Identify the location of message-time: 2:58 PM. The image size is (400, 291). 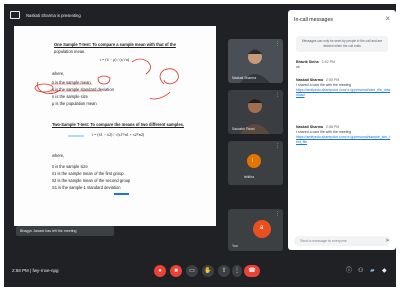
(332, 127).